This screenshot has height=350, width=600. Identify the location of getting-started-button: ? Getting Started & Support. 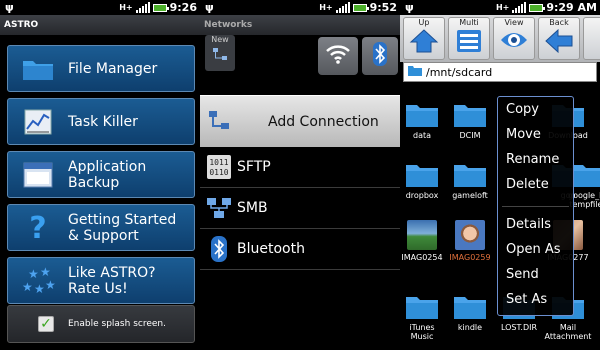
(101, 227).